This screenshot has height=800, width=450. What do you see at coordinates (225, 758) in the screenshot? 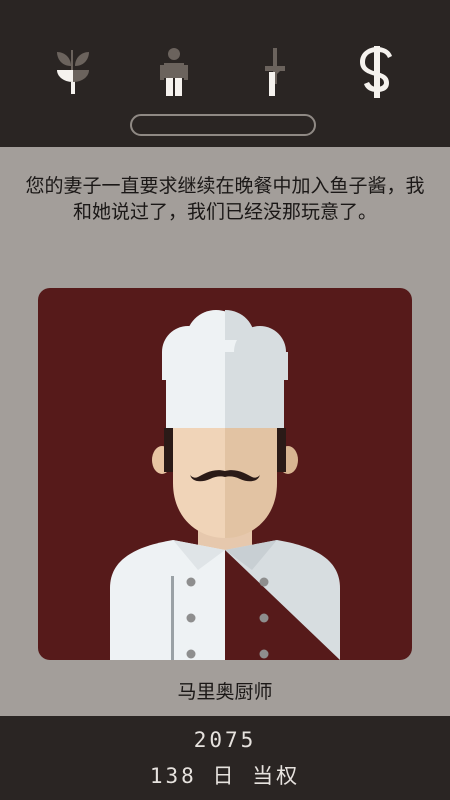
I see `status-bar: 2075 138 日 当权` at bounding box center [225, 758].